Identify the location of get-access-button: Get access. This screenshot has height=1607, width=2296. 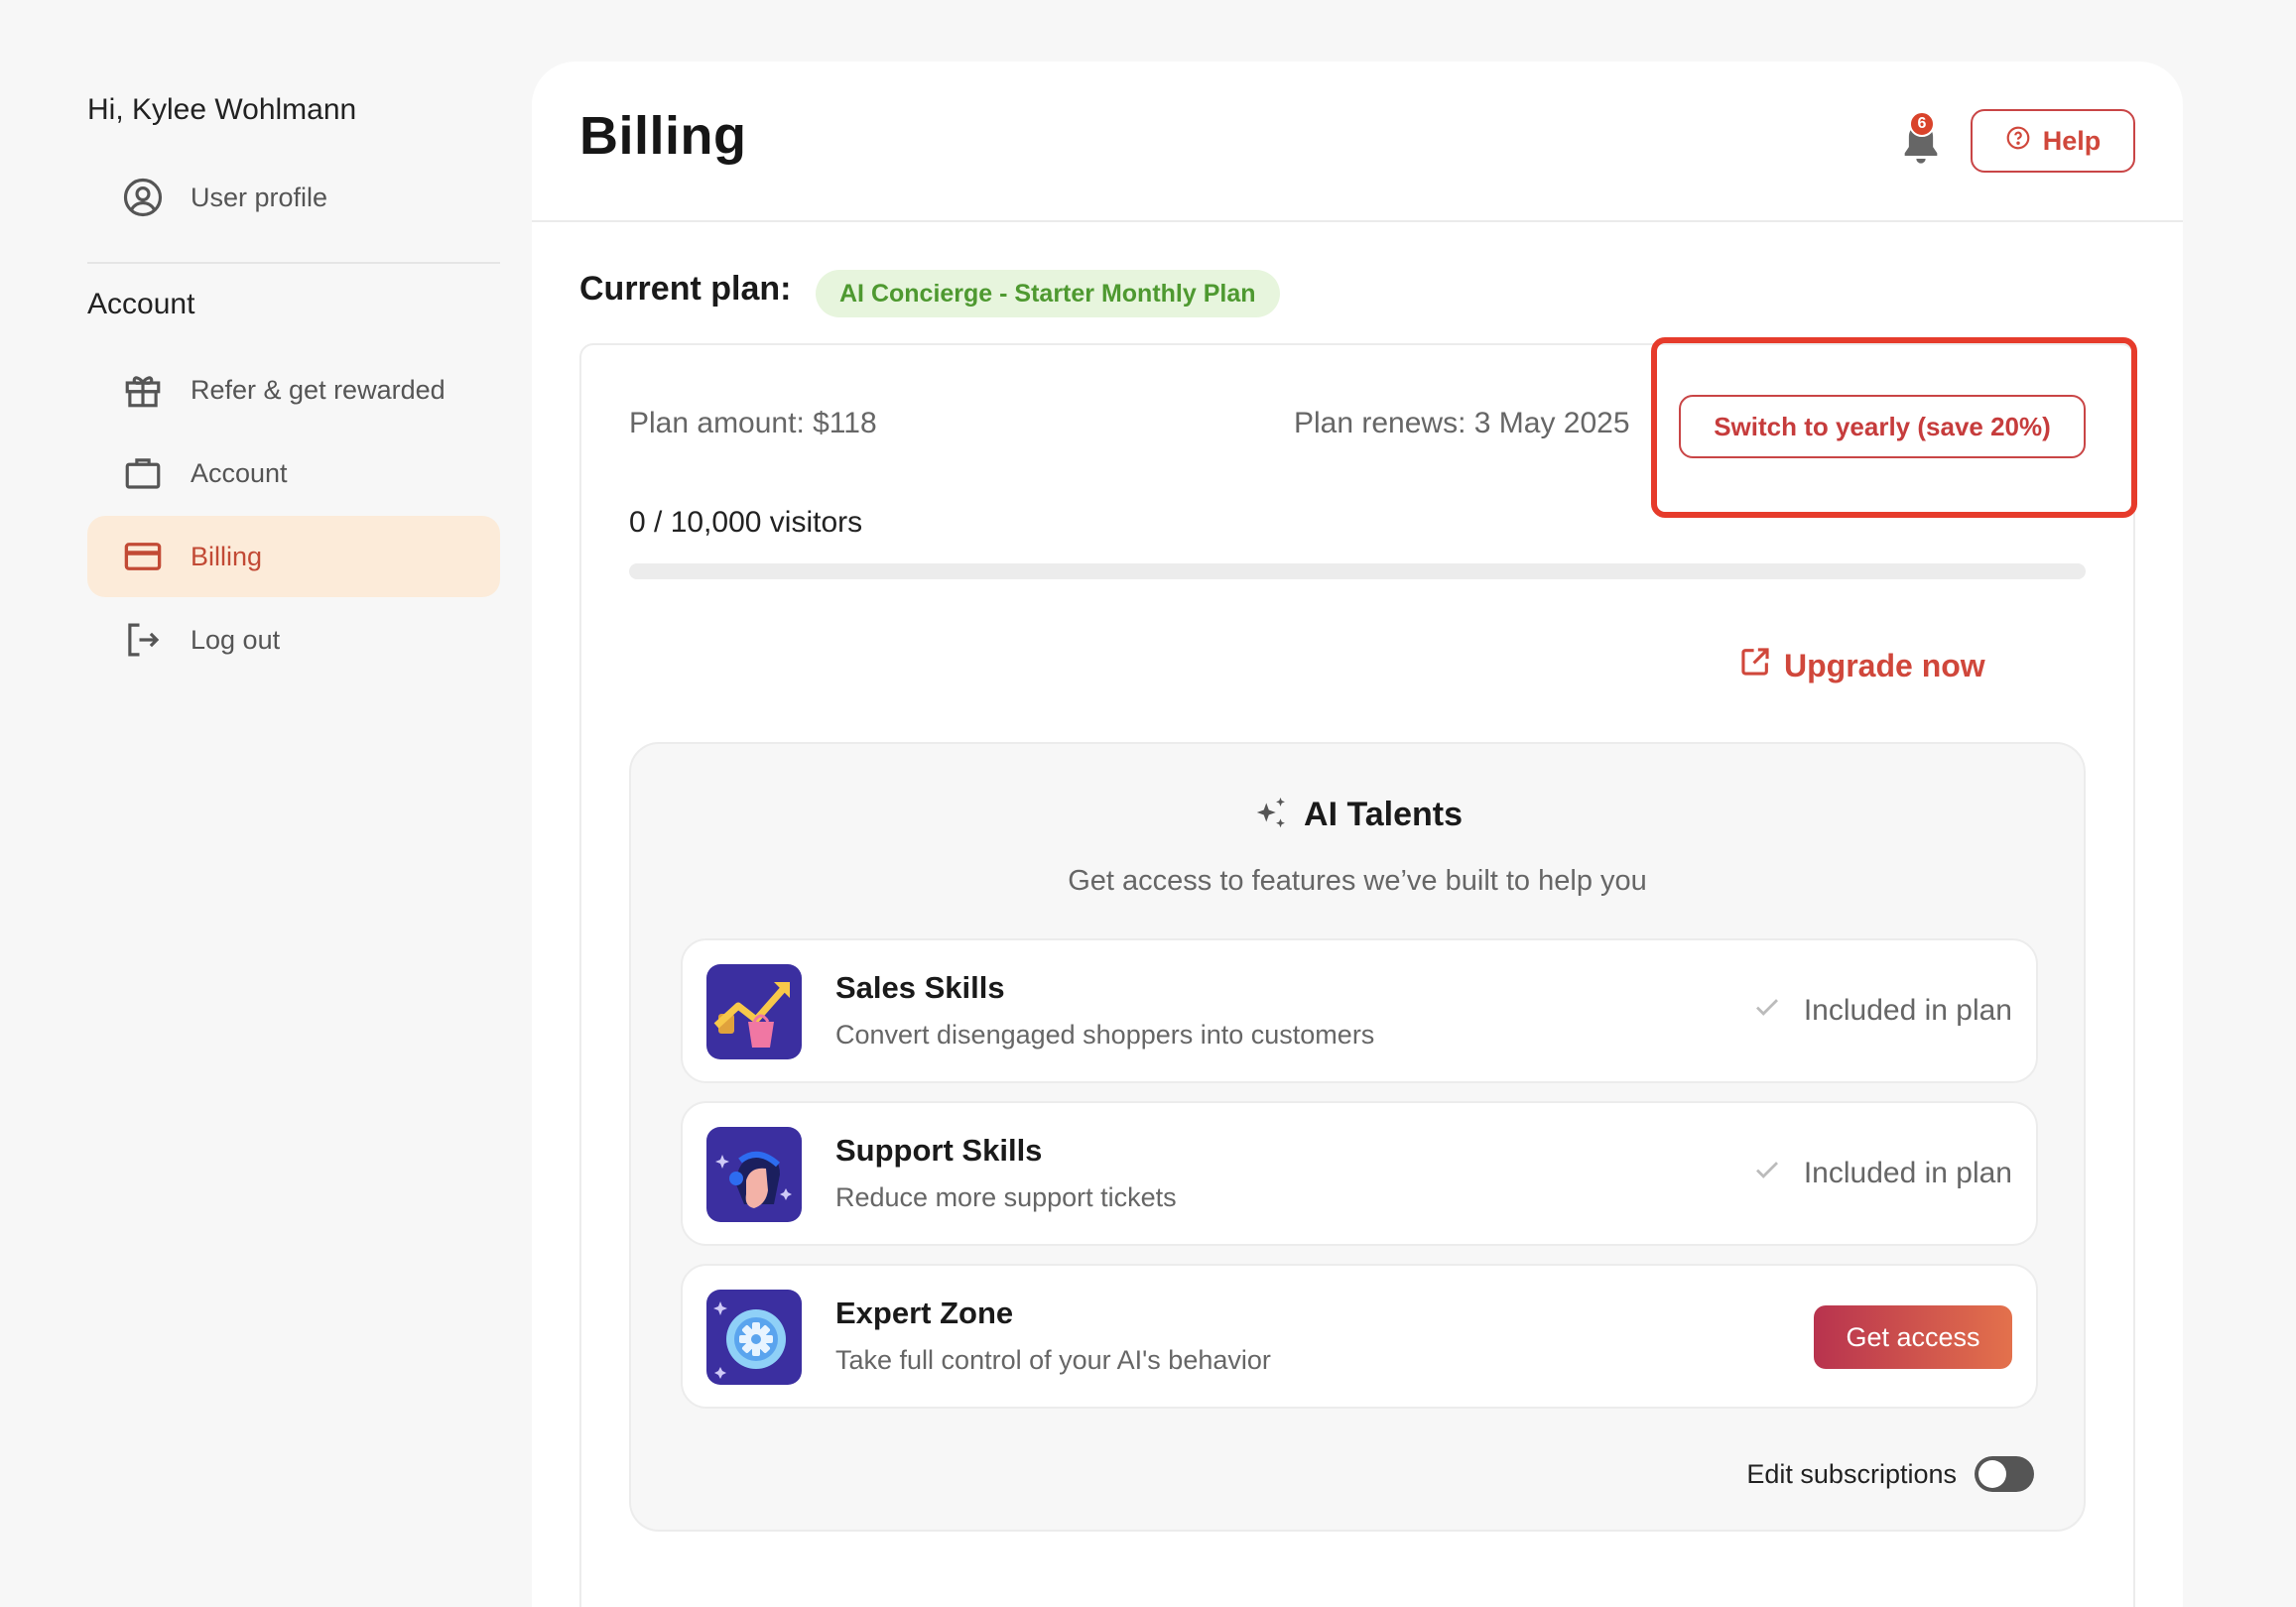
(1913, 1337).